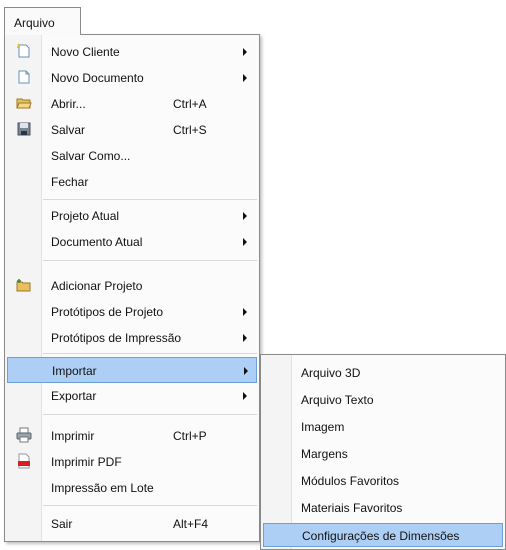  What do you see at coordinates (34, 23) in the screenshot?
I see `menu-arquivo-label: Arquivo` at bounding box center [34, 23].